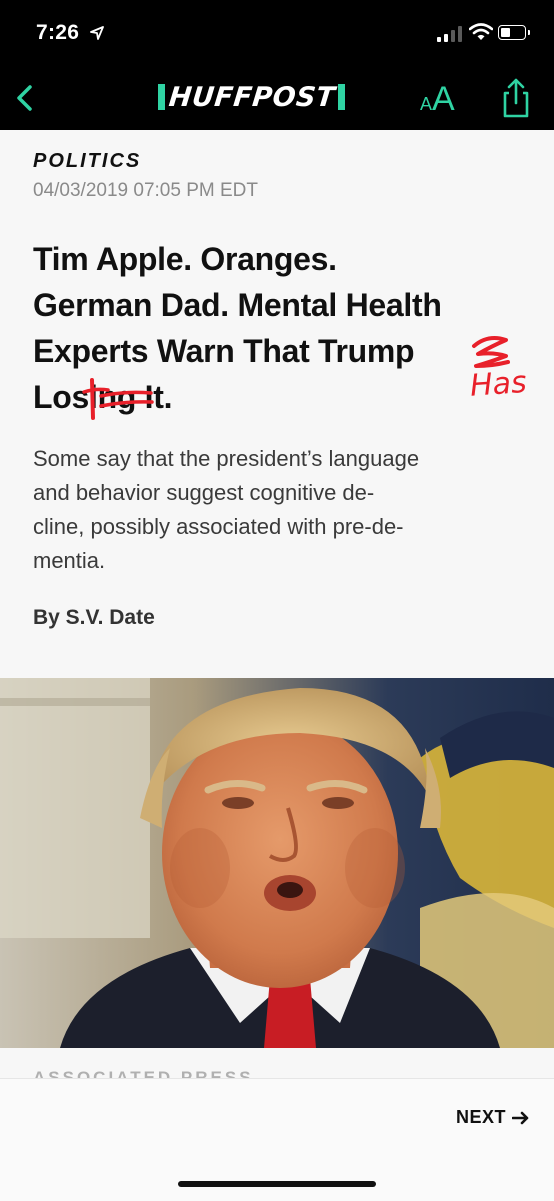 This screenshot has width=554, height=1201. I want to click on next-article-button: NEXT, so click(493, 1117).